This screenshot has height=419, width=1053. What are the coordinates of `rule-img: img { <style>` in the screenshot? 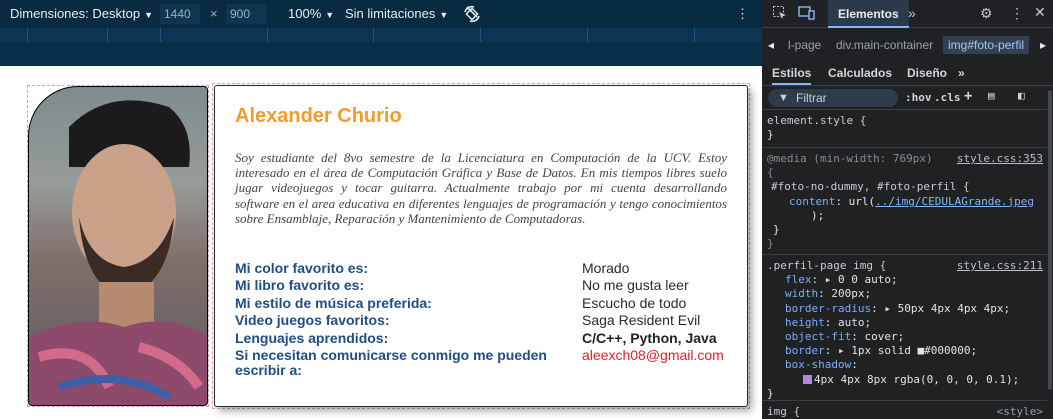 It's located at (904, 412).